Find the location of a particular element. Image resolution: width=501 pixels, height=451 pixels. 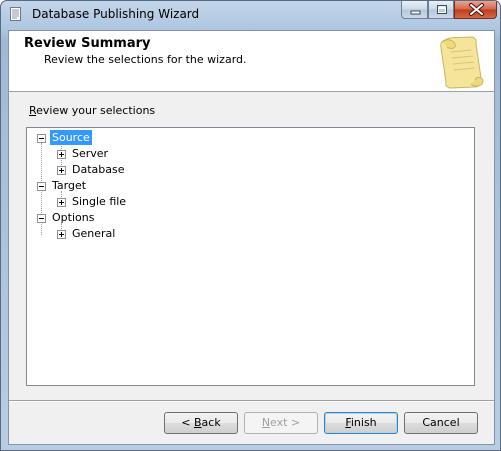

tree-node-label: Options is located at coordinates (73, 217).